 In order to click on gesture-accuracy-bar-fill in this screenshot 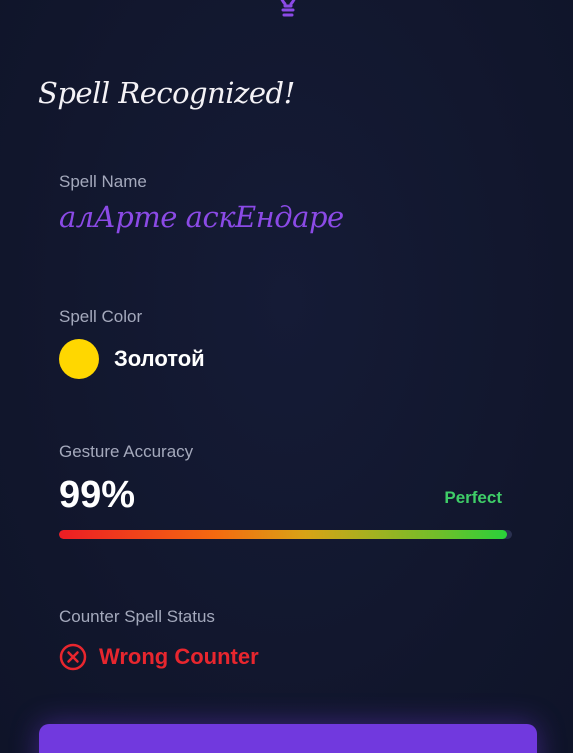, I will do `click(283, 534)`.